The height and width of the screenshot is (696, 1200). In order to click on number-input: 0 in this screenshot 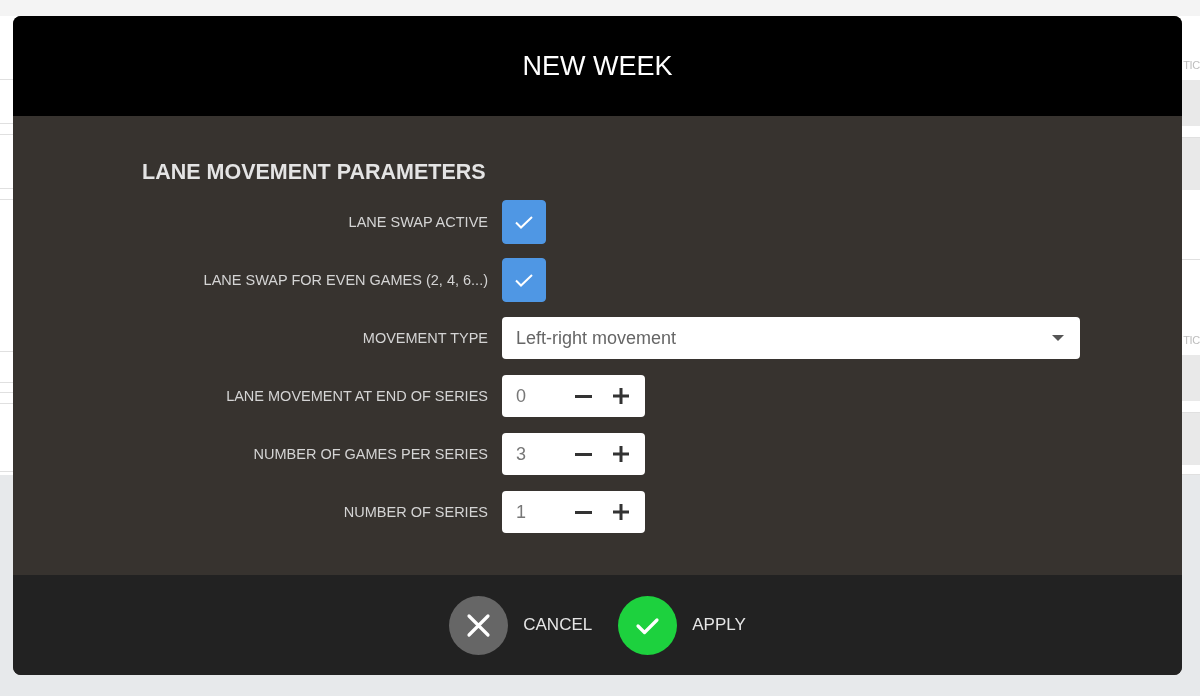, I will do `click(542, 396)`.